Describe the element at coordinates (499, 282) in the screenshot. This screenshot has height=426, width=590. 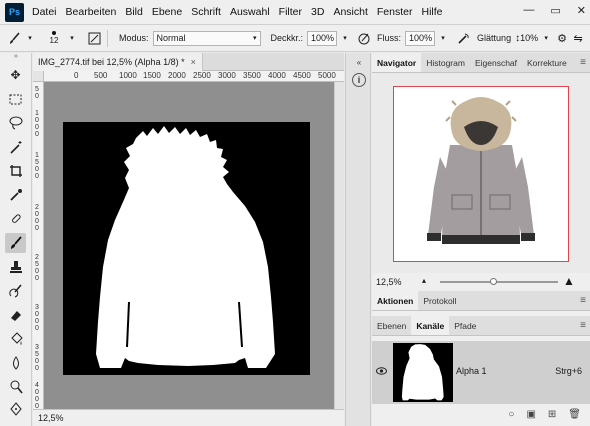
I see `zoom-slider` at that location.